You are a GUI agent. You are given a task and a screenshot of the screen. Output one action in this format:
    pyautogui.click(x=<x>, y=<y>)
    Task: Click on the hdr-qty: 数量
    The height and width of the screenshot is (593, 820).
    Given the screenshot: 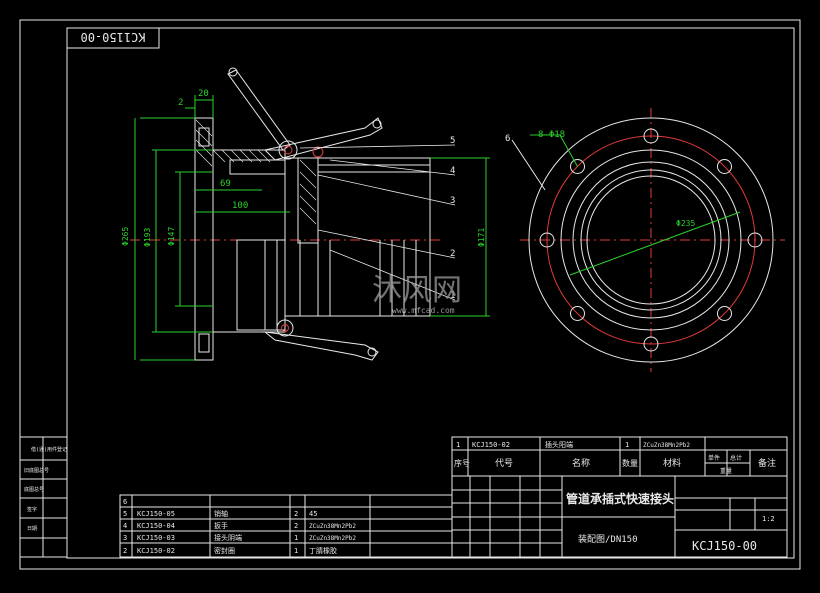 What is the action you would take?
    pyautogui.click(x=630, y=463)
    